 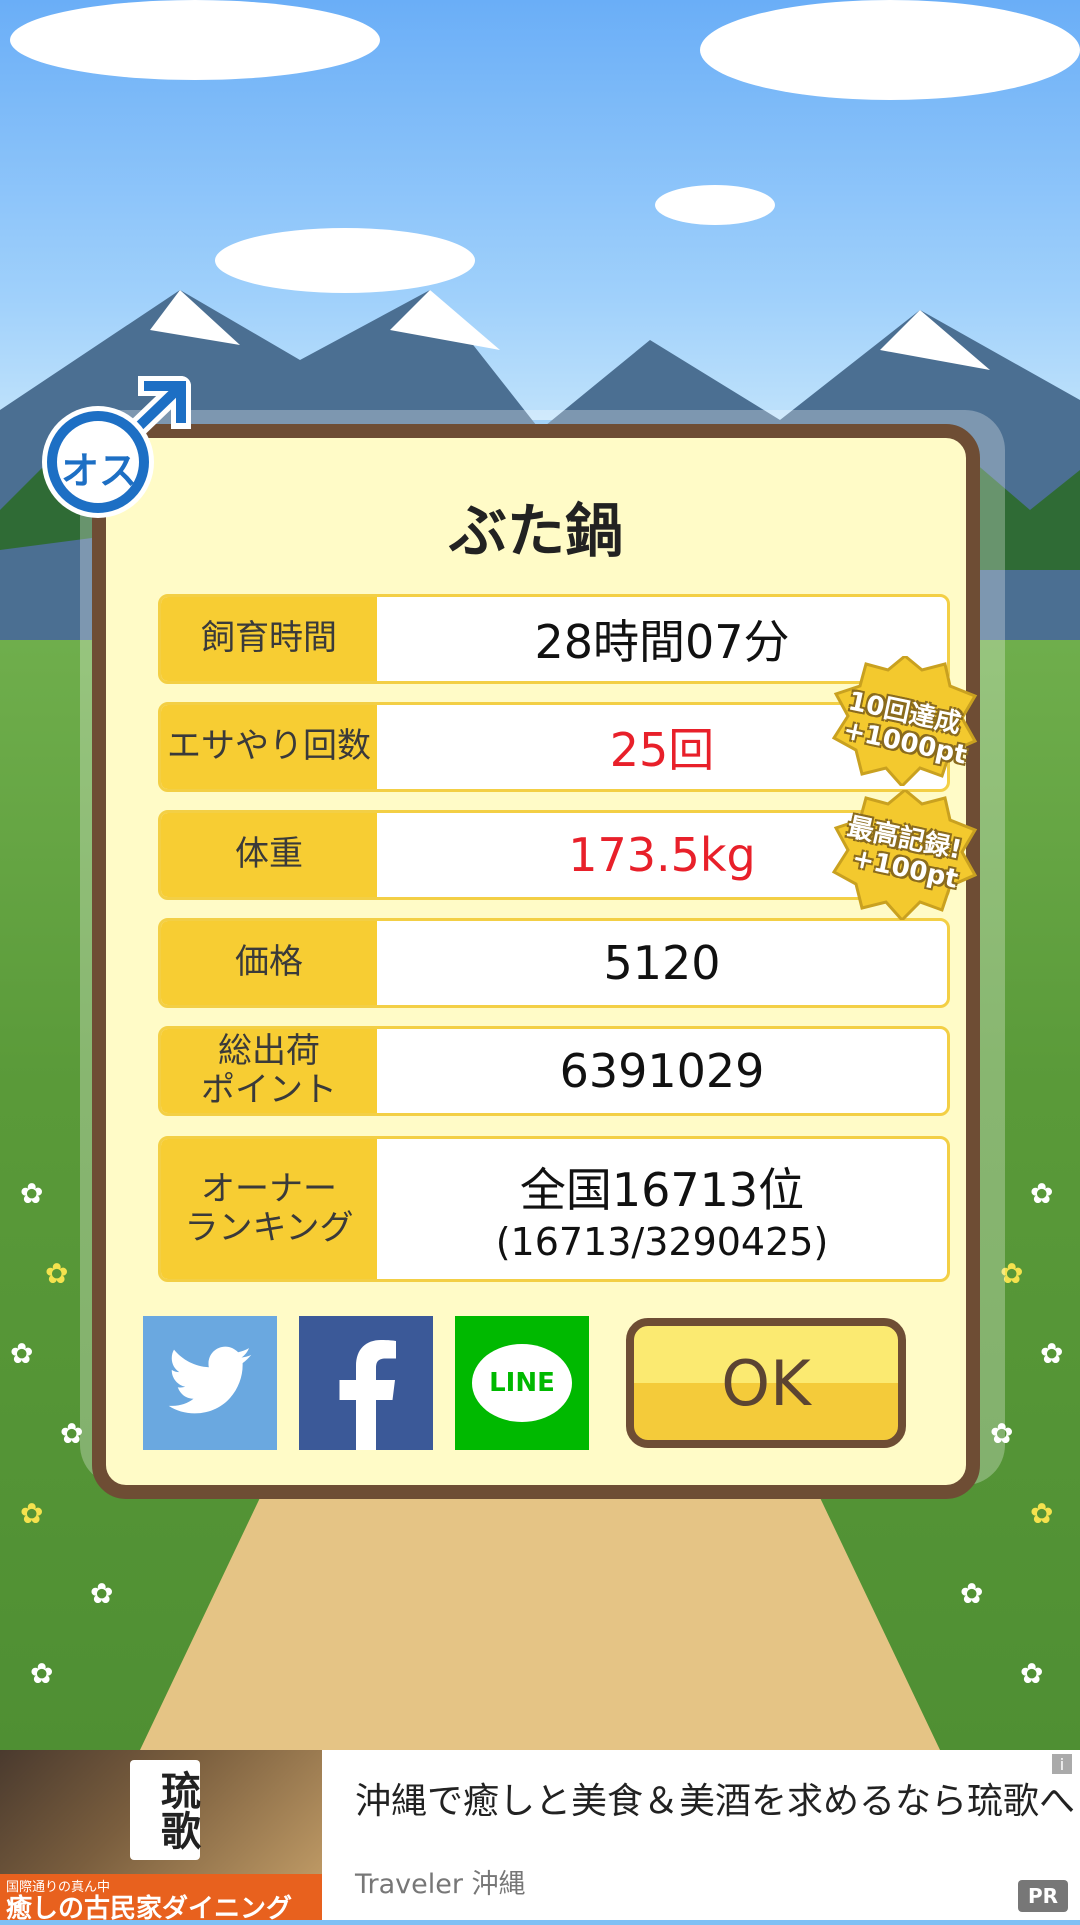 I want to click on sex-badge-label: オス, so click(x=98, y=471).